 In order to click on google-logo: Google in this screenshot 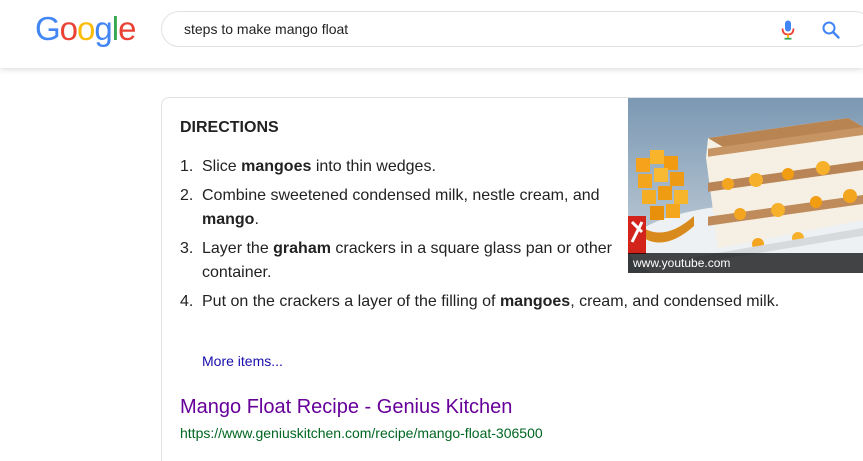, I will do `click(85, 29)`.